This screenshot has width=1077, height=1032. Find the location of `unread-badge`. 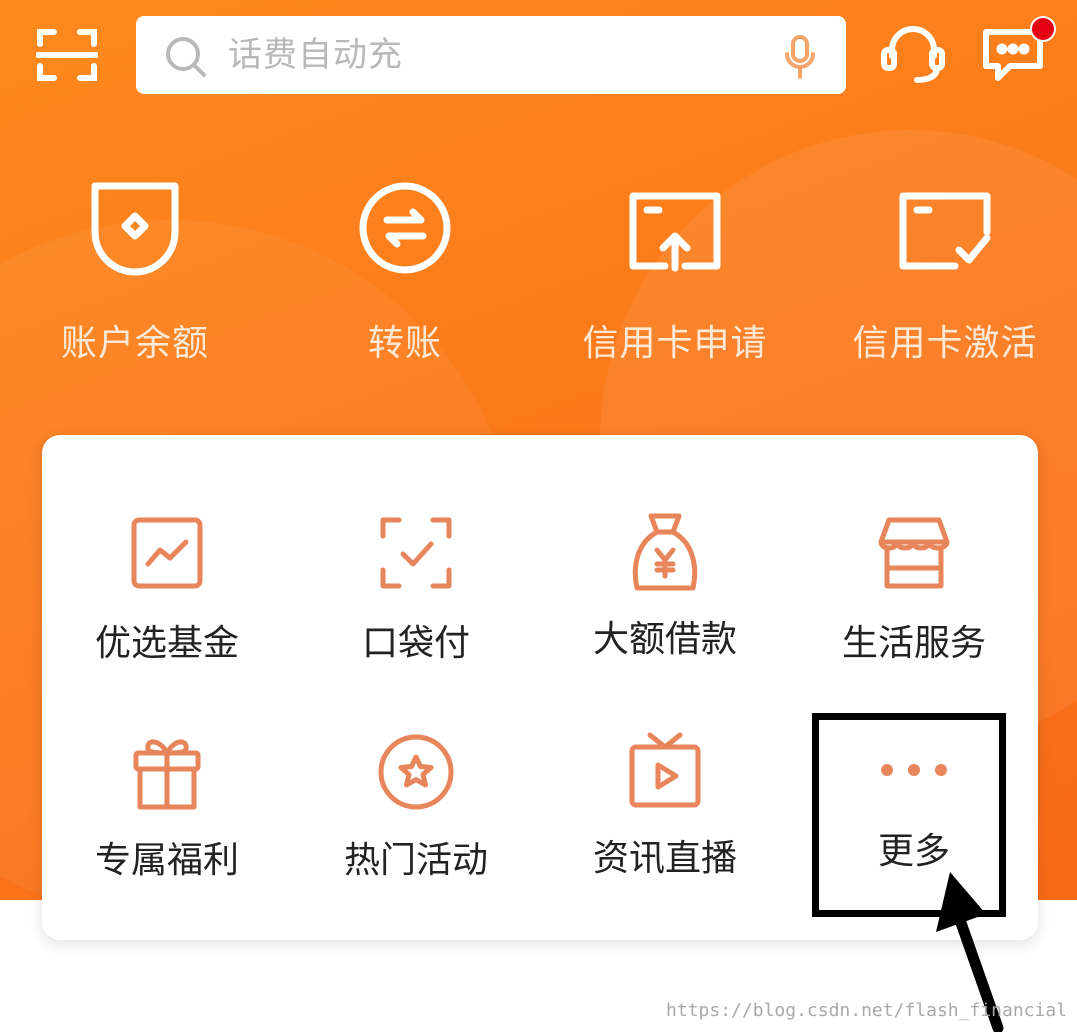

unread-badge is located at coordinates (1043, 29).